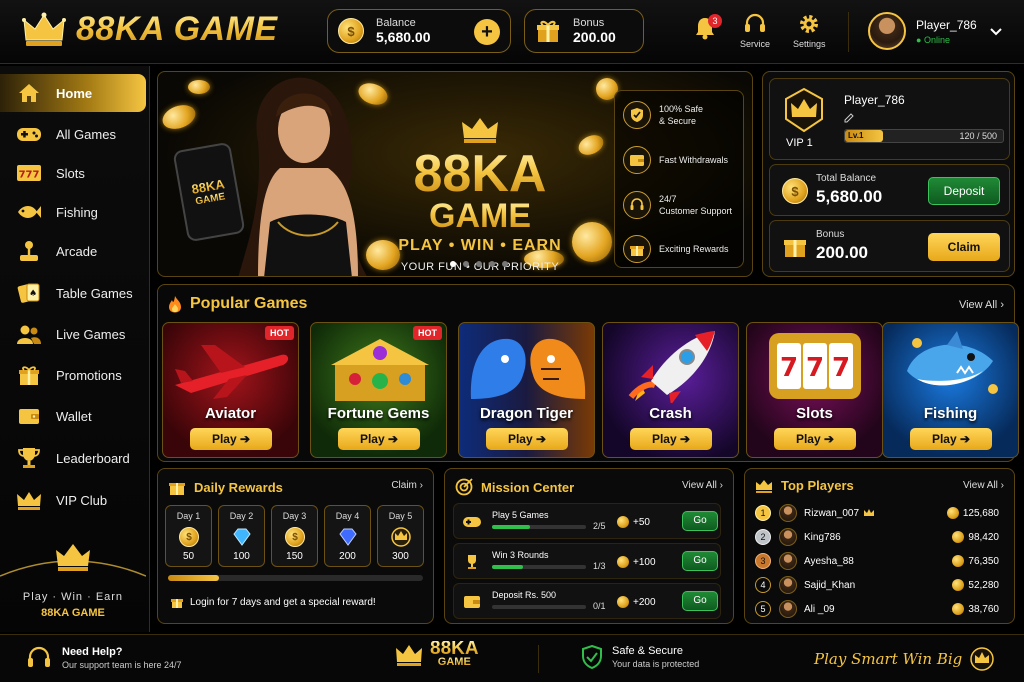  What do you see at coordinates (73, 334) in the screenshot?
I see `sidebar-item-live-games: Live Games` at bounding box center [73, 334].